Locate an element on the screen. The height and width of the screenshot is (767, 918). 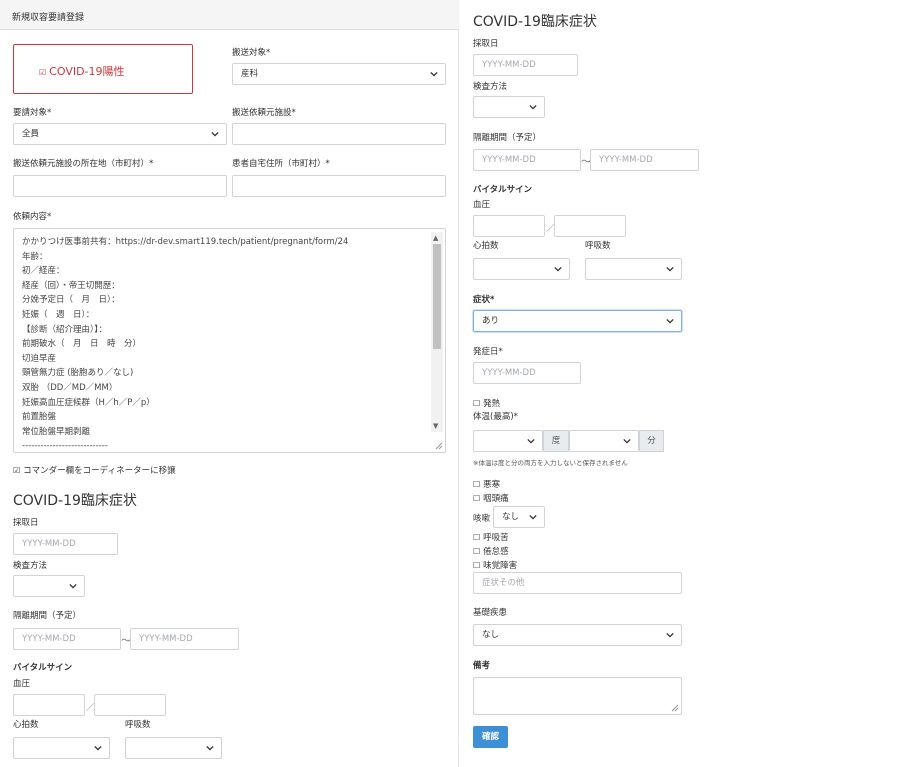
heart-rate-select-right is located at coordinates (521, 269).